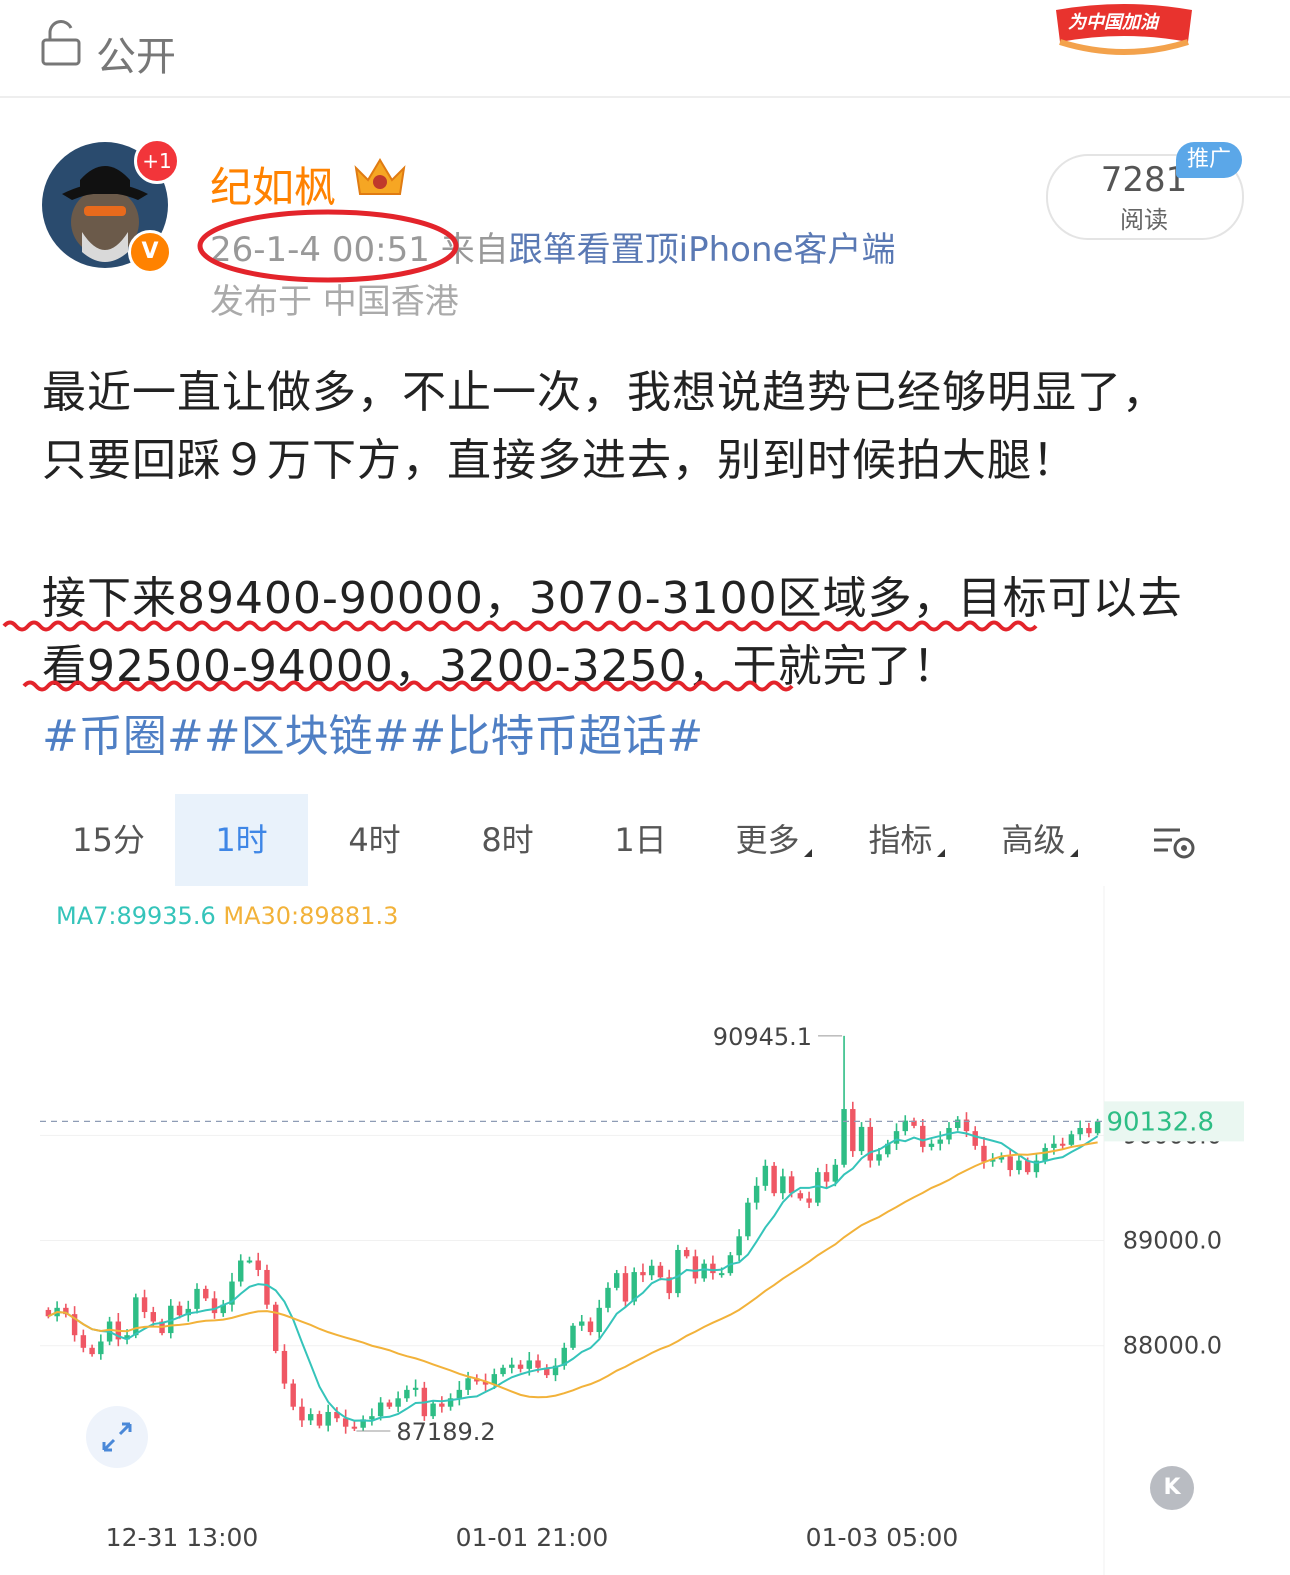  What do you see at coordinates (380, 177) in the screenshot?
I see `crown-badge-icon` at bounding box center [380, 177].